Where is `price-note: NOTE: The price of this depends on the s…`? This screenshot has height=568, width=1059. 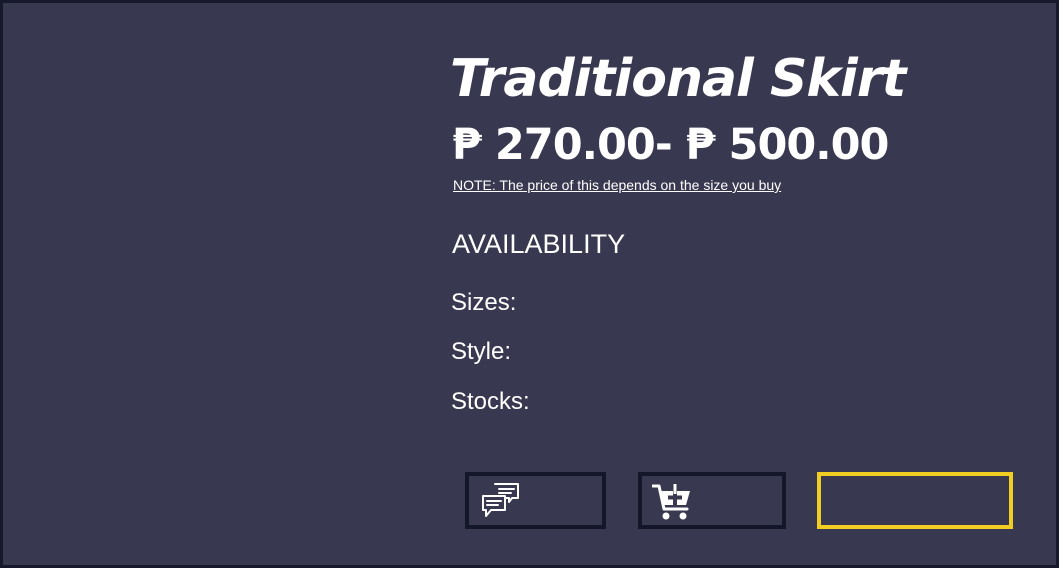 price-note: NOTE: The price of this depends on the s… is located at coordinates (617, 185).